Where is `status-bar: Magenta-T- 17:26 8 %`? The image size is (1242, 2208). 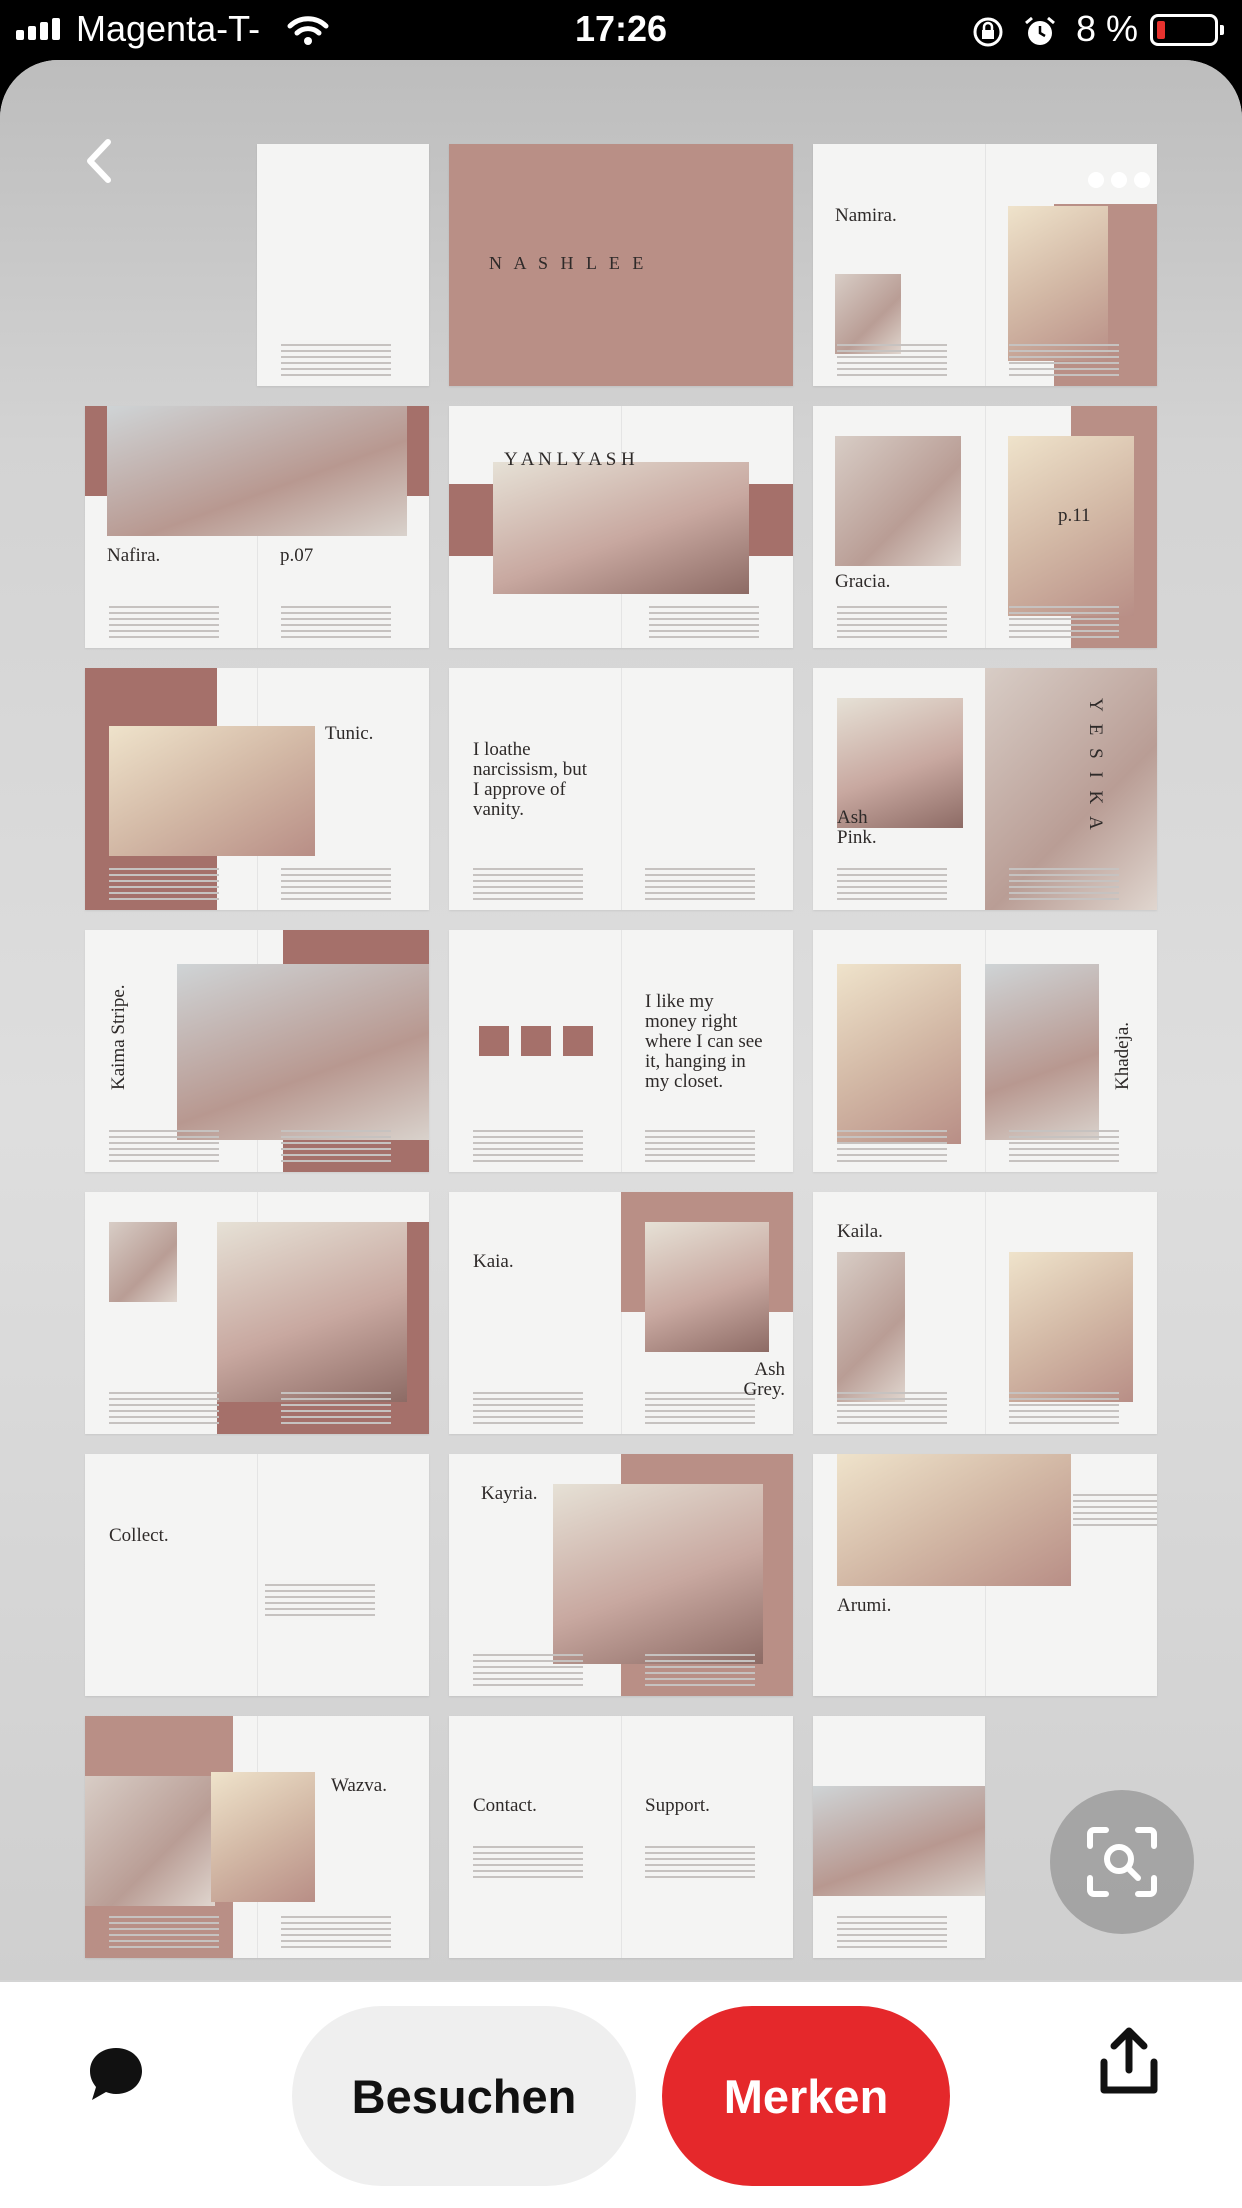 status-bar: Magenta-T- 17:26 8 % is located at coordinates (621, 31).